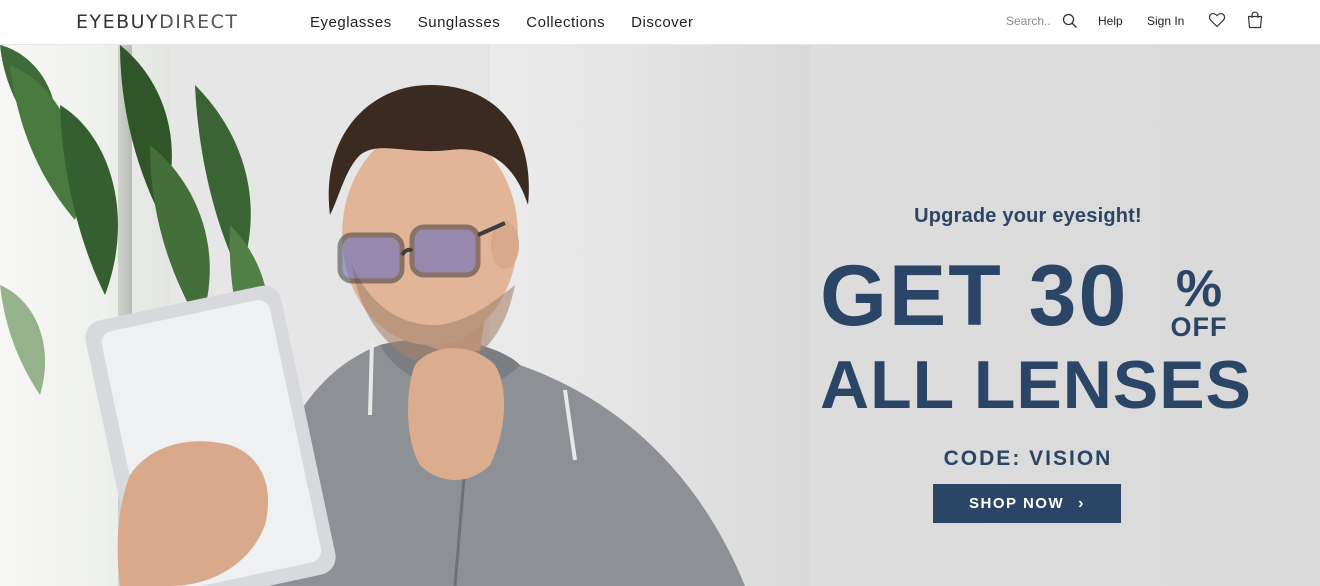 The height and width of the screenshot is (586, 1320). Describe the element at coordinates (459, 23) in the screenshot. I see `nav-item-sunglasses: Sunglasses` at that location.